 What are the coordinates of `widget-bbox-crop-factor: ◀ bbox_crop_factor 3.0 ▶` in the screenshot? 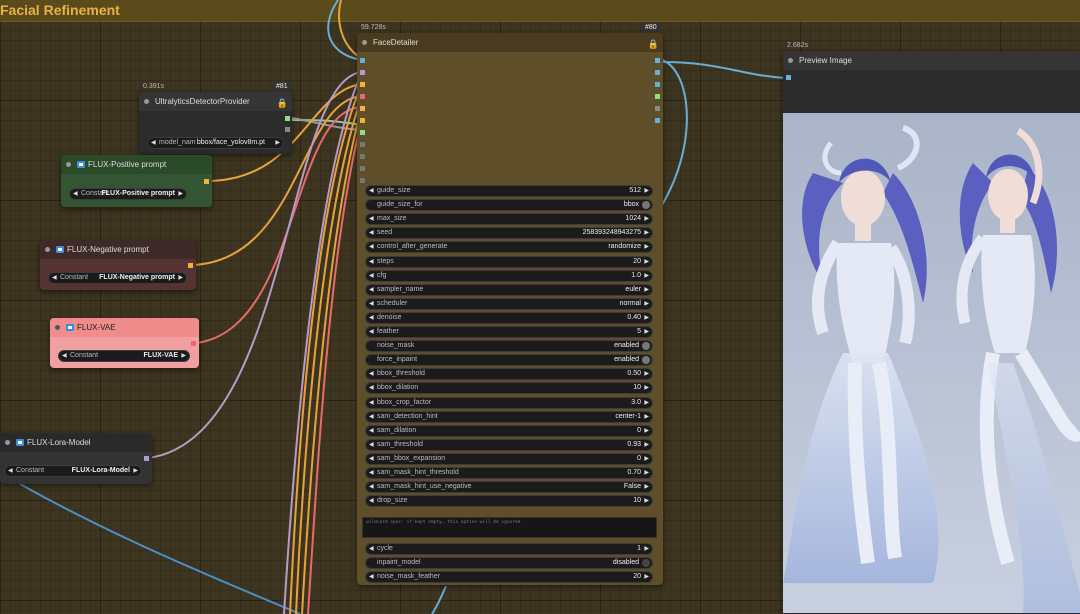 It's located at (509, 402).